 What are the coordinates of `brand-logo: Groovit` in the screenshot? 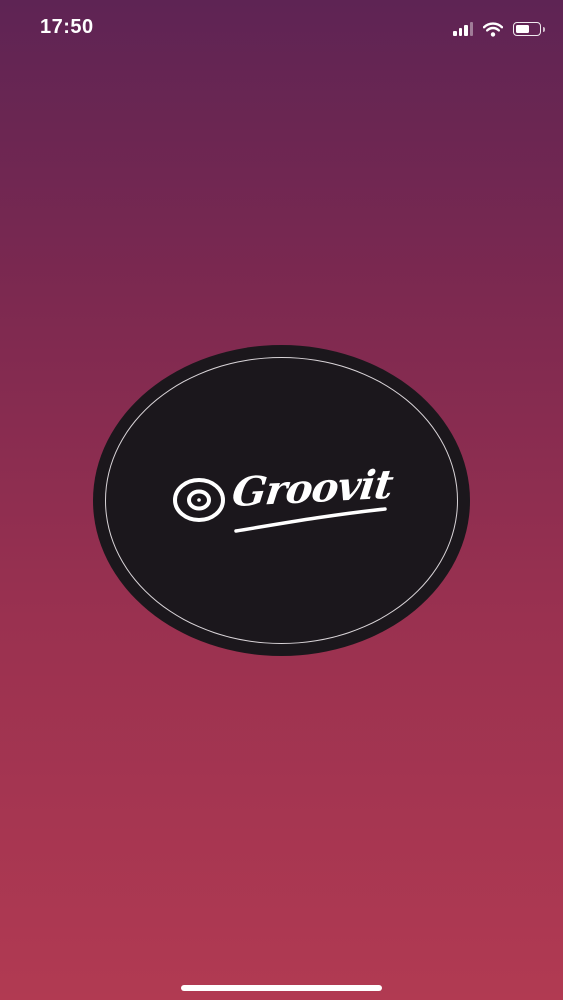 It's located at (286, 502).